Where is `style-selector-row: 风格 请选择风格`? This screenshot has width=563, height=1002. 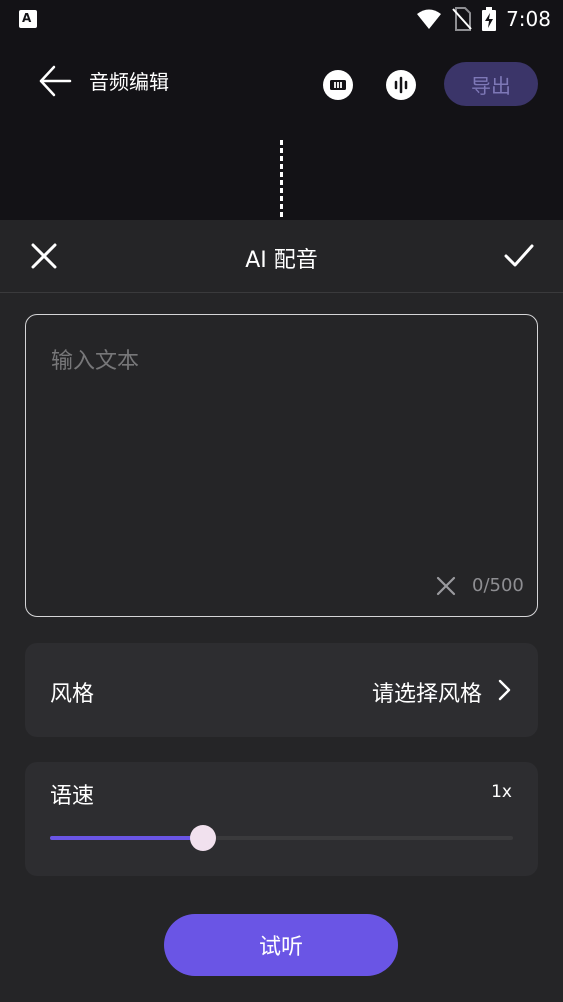
style-selector-row: 风格 请选择风格 is located at coordinates (281, 690).